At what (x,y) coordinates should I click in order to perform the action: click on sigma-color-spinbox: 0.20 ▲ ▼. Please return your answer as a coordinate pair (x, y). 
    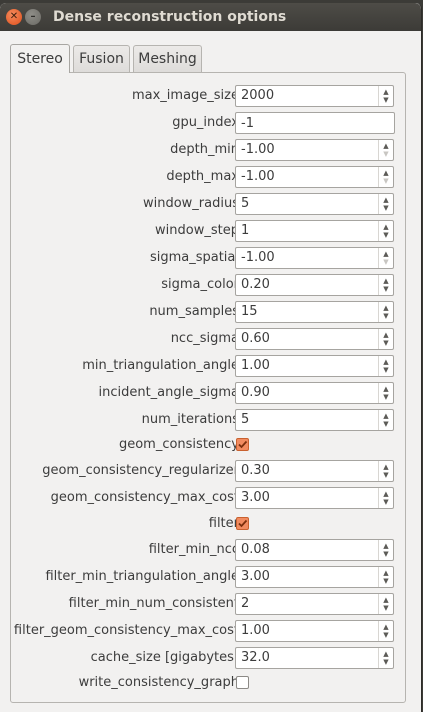
    Looking at the image, I should click on (314, 285).